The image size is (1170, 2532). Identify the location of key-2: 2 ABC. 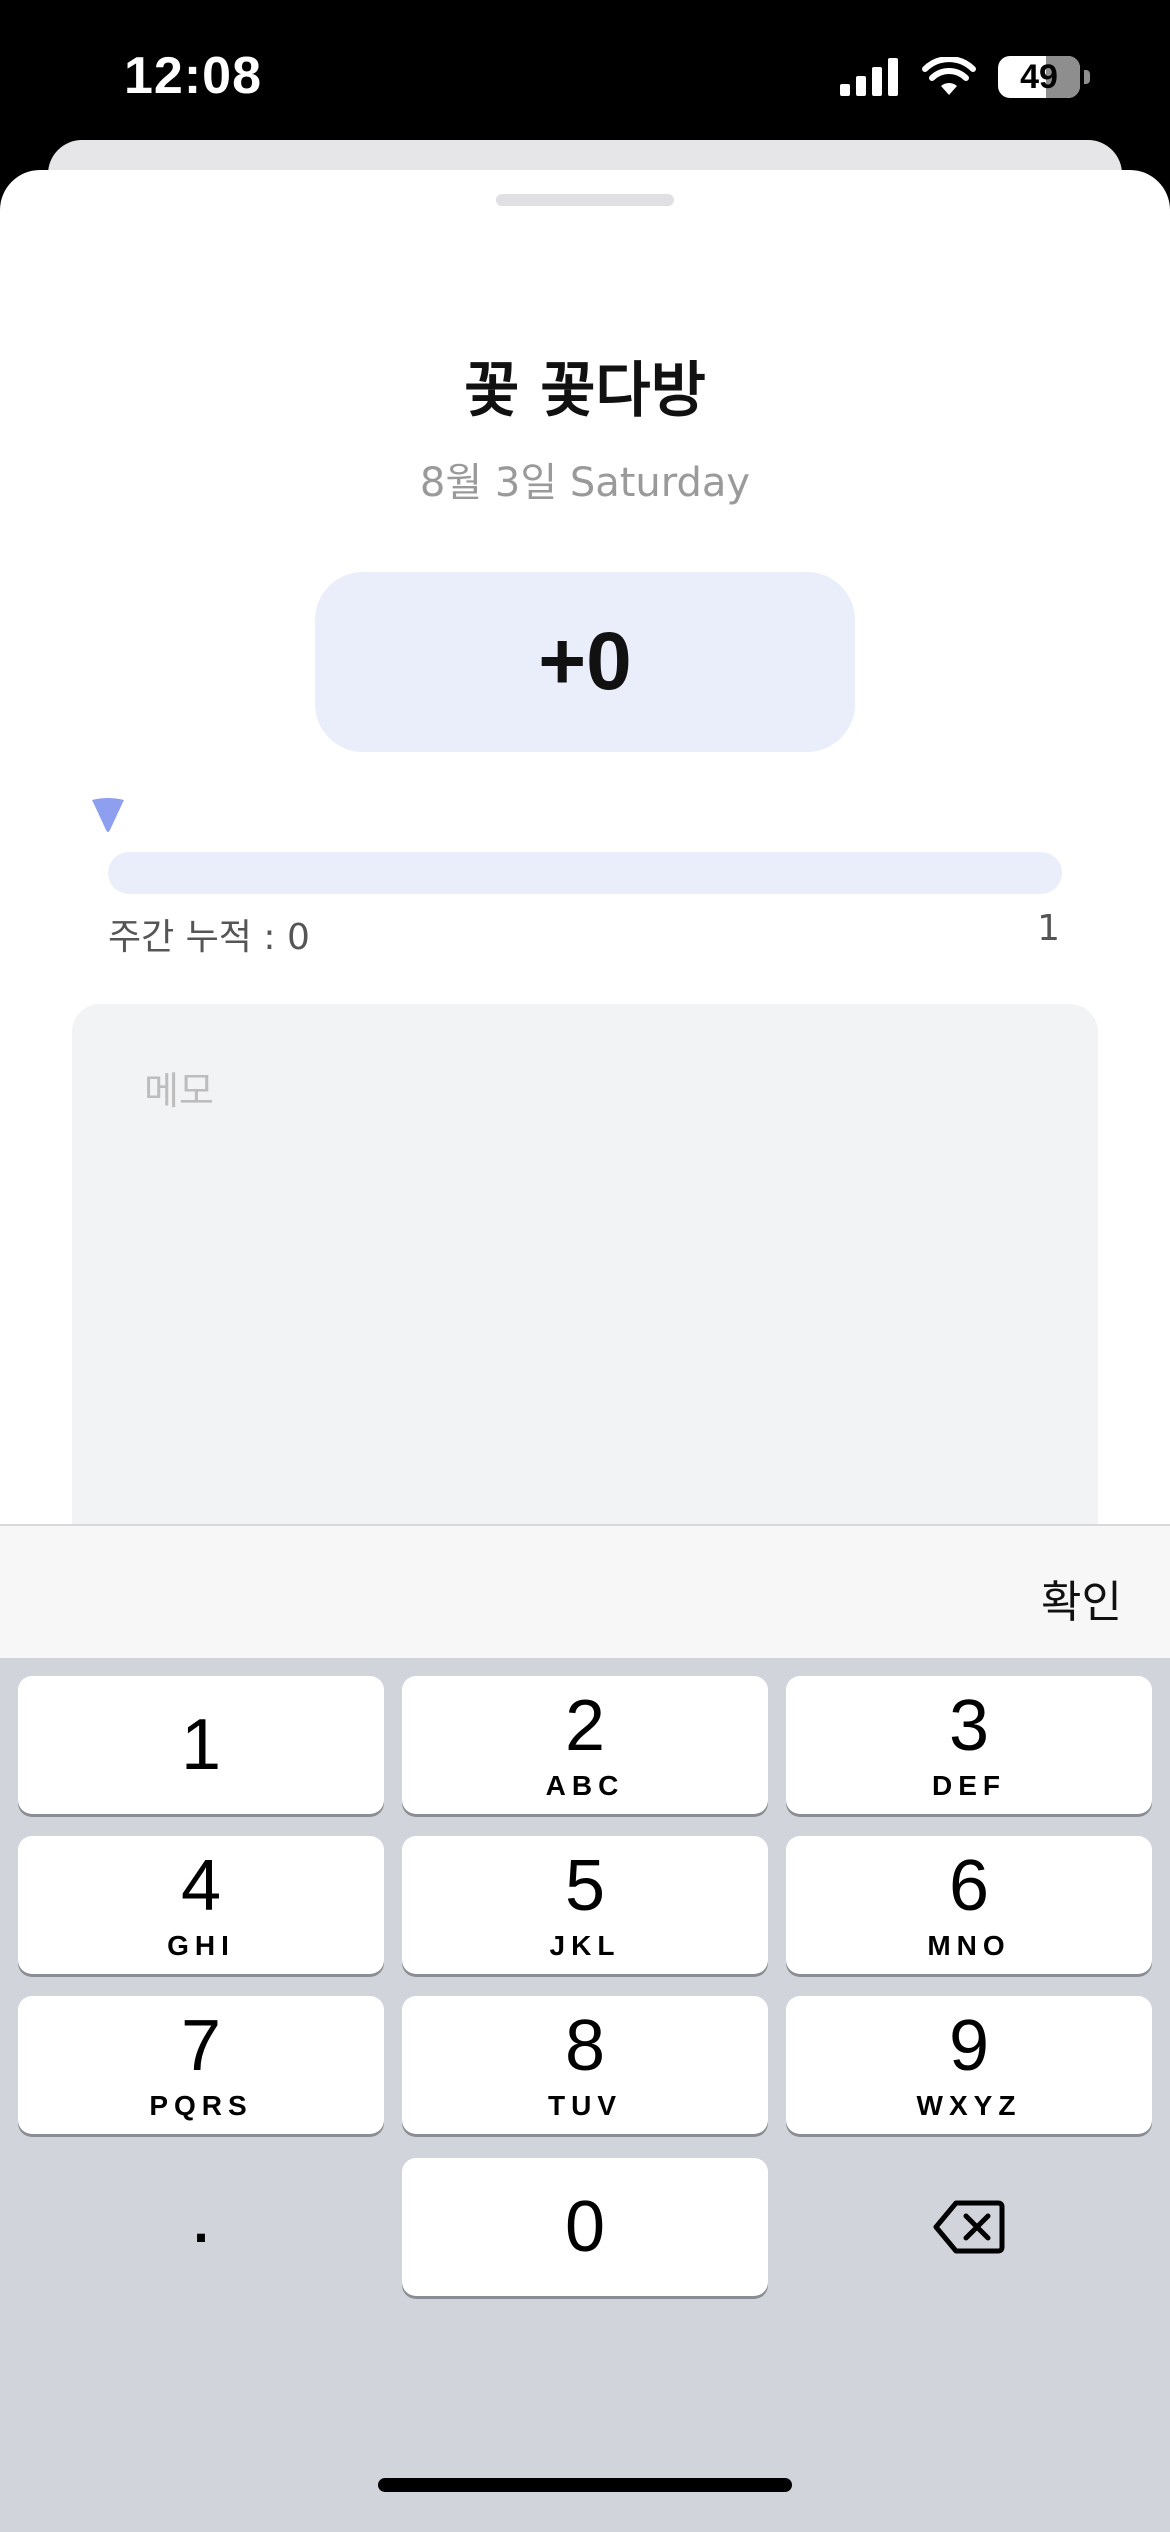
(585, 1745).